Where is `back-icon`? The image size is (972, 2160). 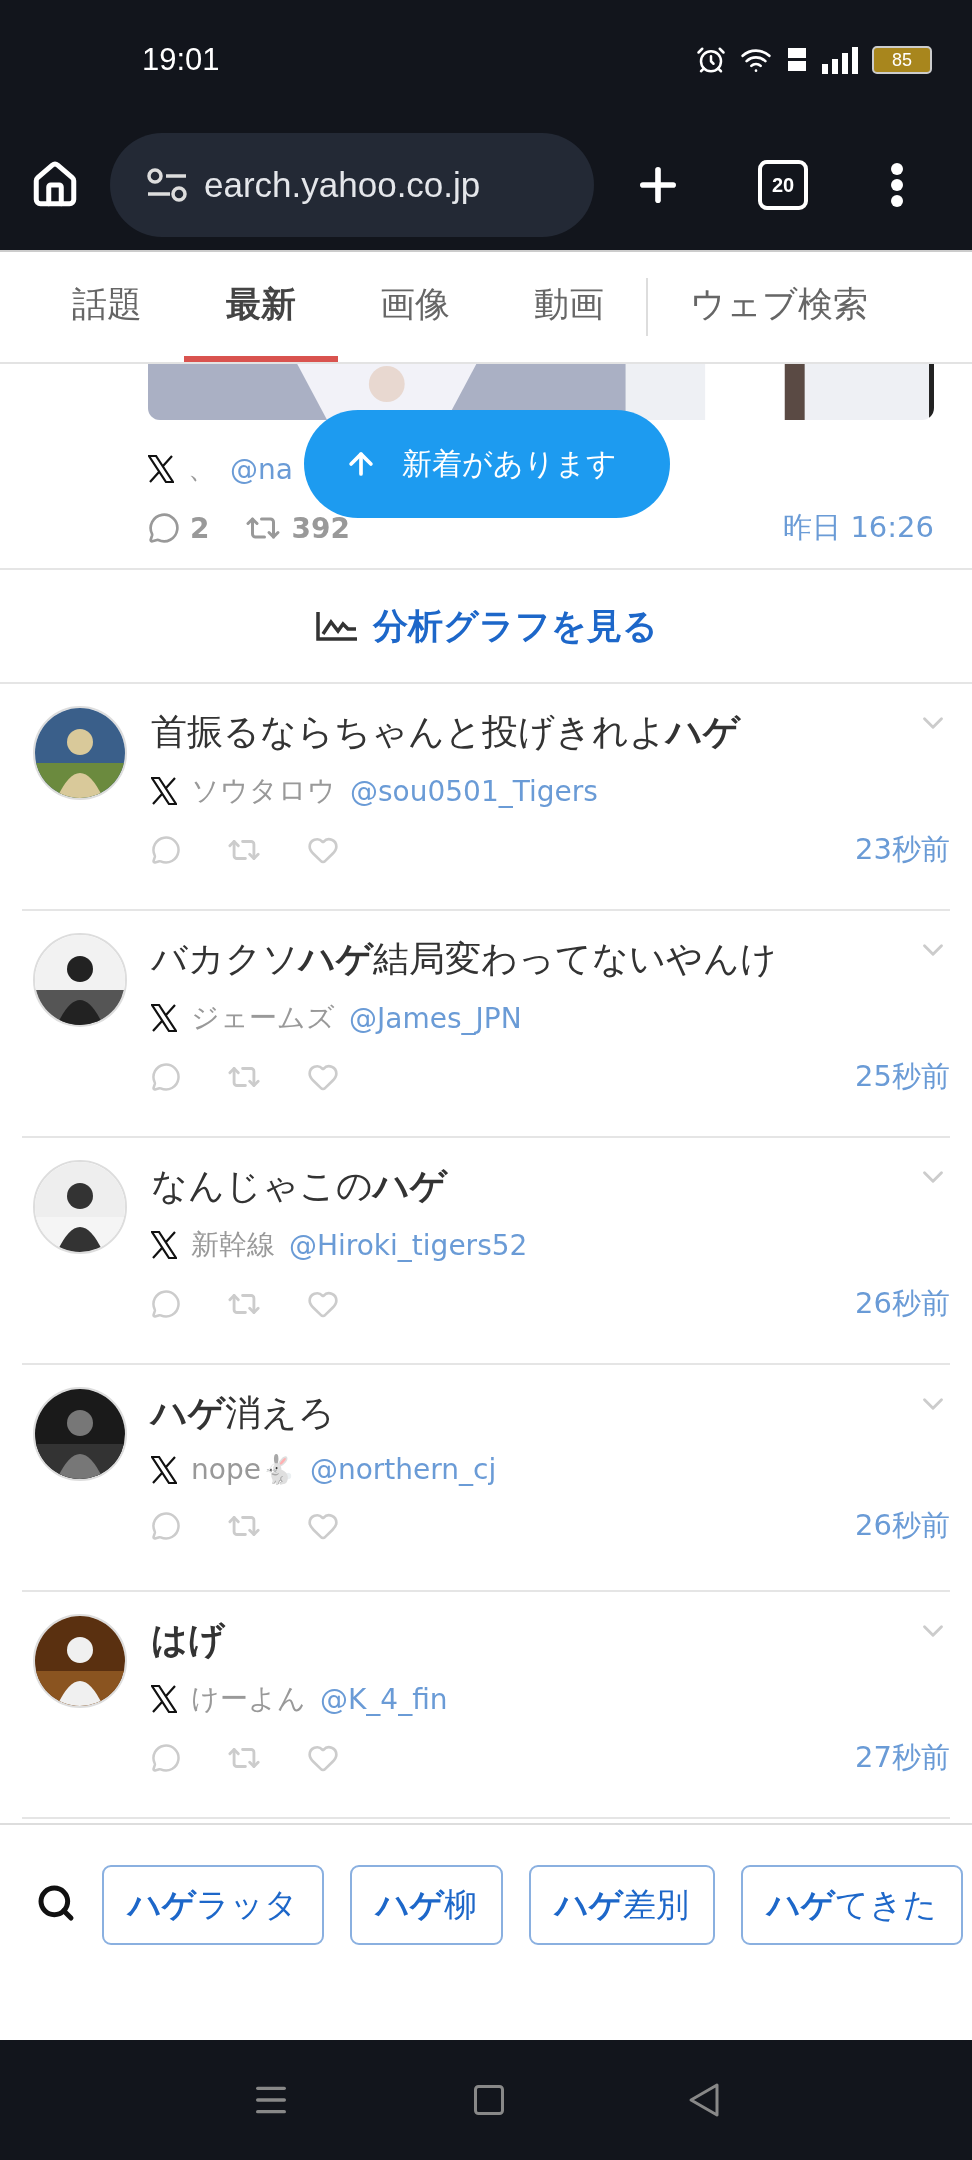
back-icon is located at coordinates (704, 2100).